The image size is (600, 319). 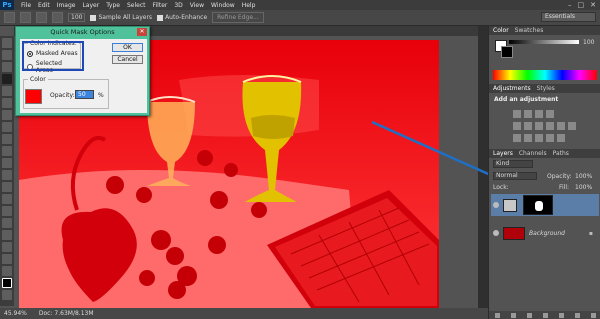 I want to click on status-bar: 45.94% Doc: 7.63M/8.13M, so click(x=244, y=313).